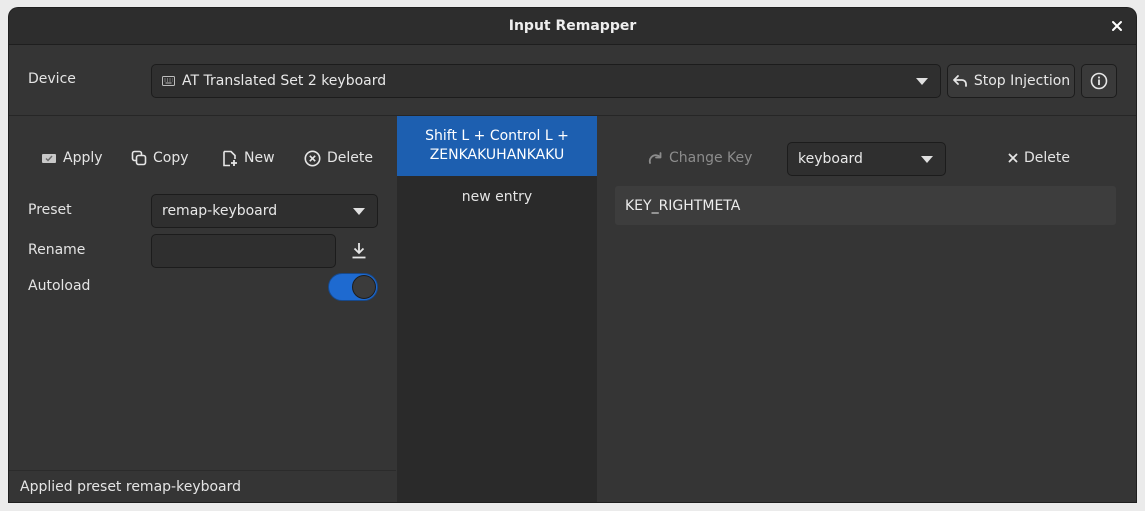 The width and height of the screenshot is (1145, 511). What do you see at coordinates (131, 486) in the screenshot?
I see `status-text: Applied preset remap-keyboard` at bounding box center [131, 486].